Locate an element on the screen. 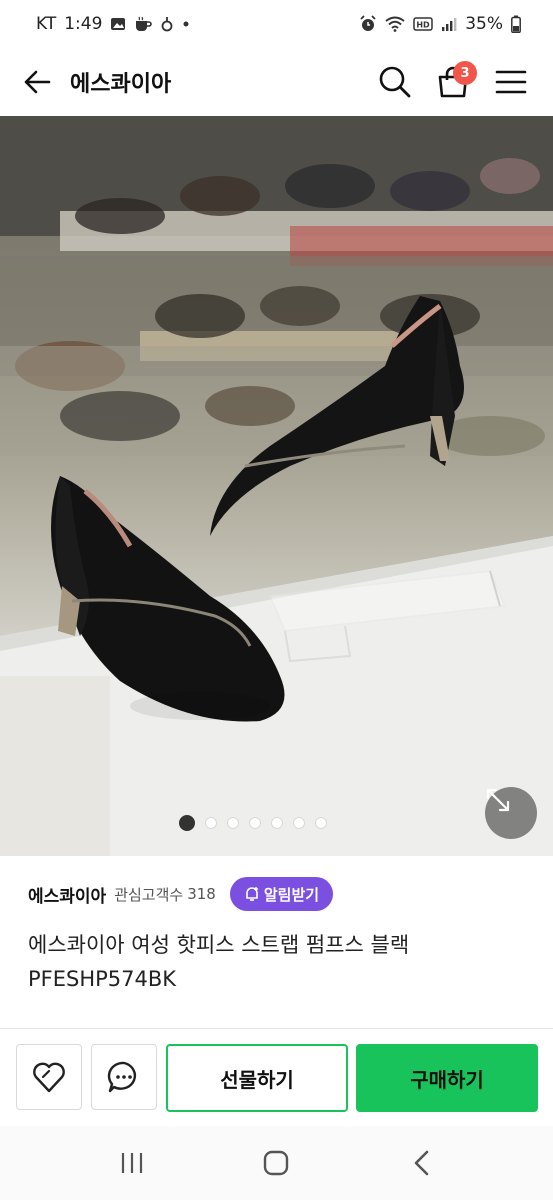 The height and width of the screenshot is (1200, 553). cart-count-badge: 3 is located at coordinates (465, 73).